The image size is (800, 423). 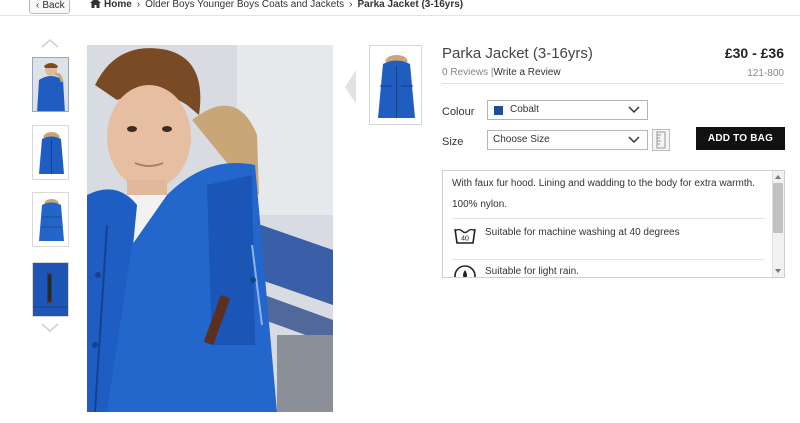 I want to click on chevron-left-icon, so click(x=350, y=87).